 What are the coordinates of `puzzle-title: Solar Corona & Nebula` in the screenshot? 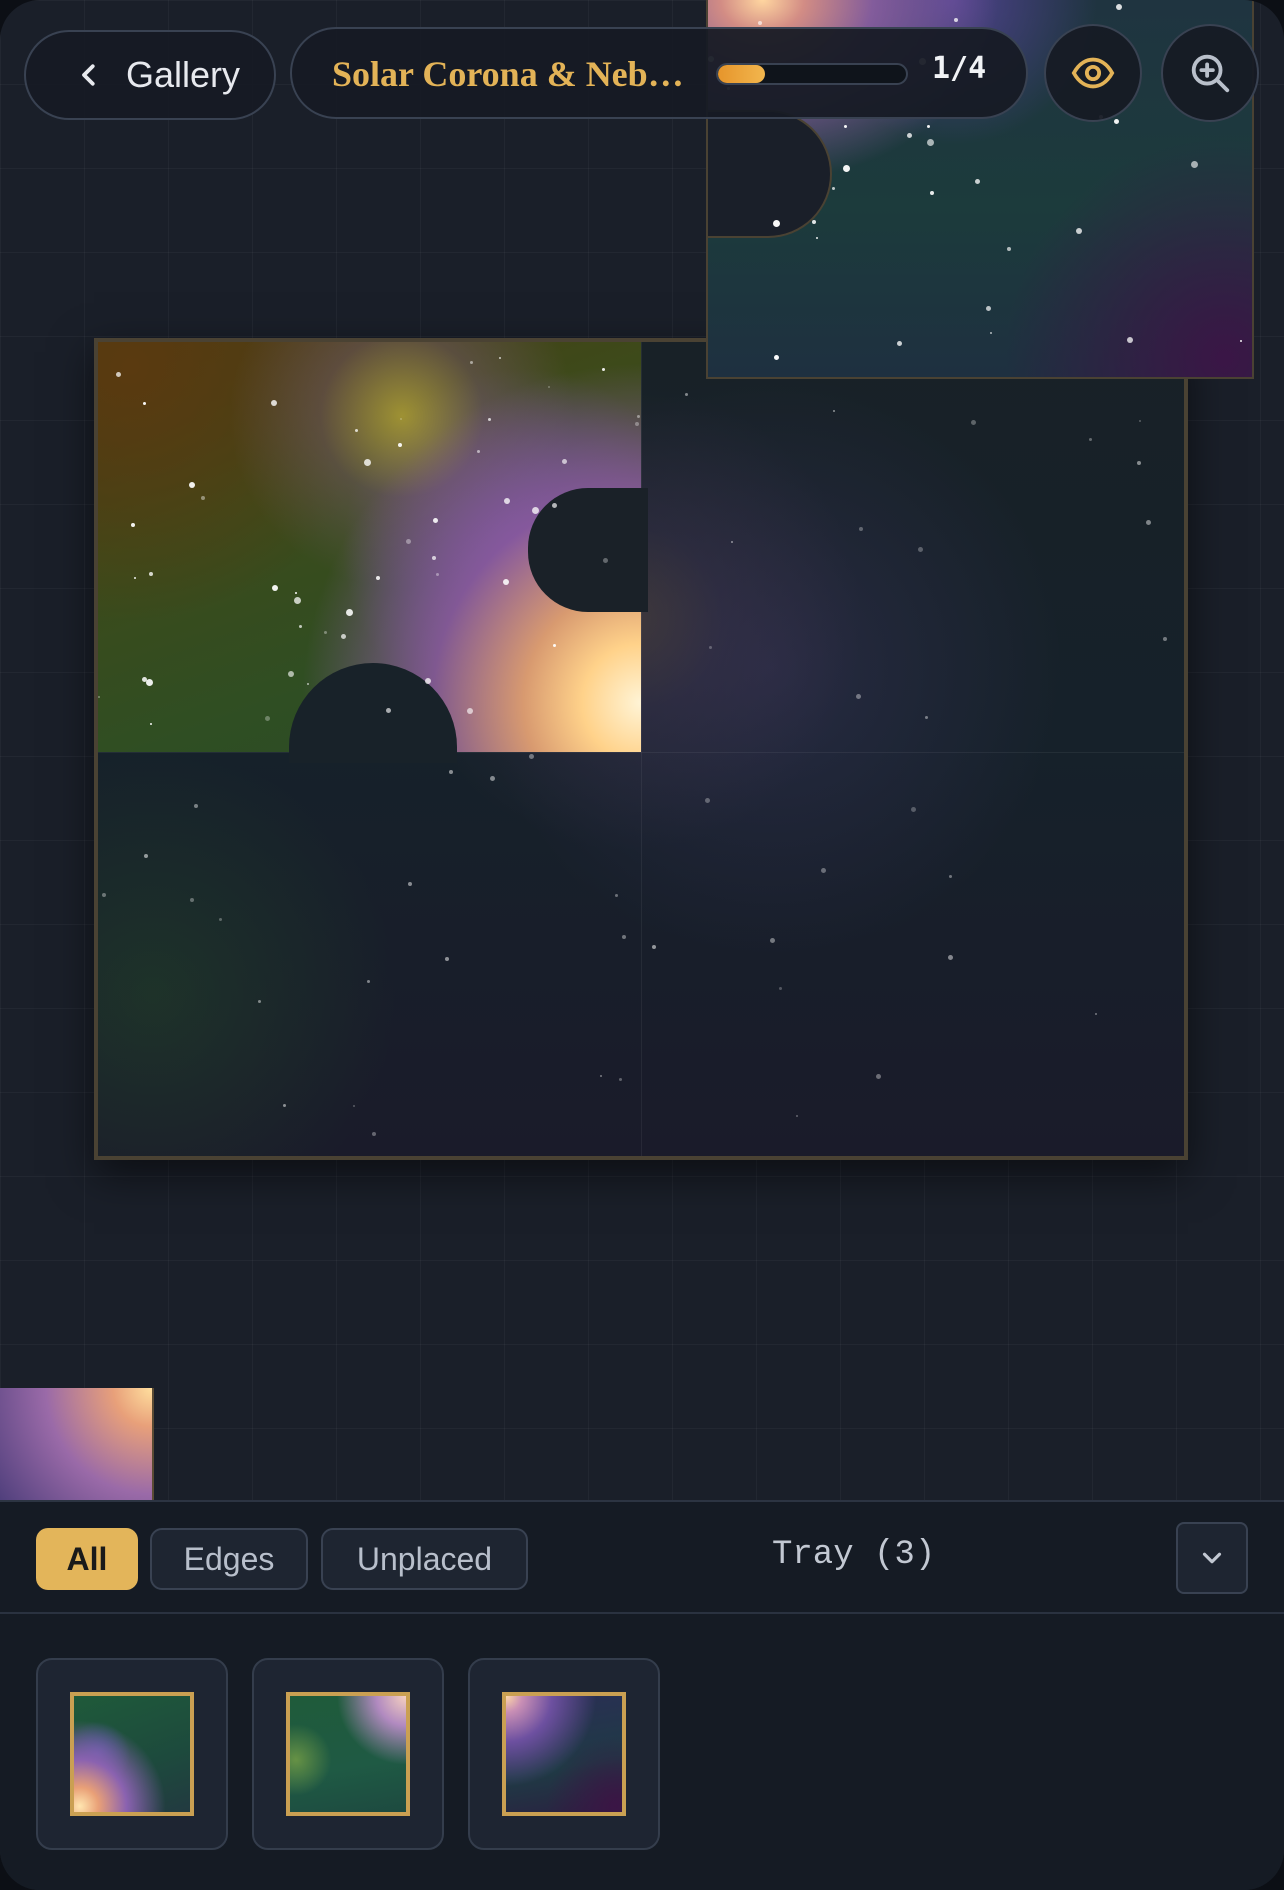 It's located at (512, 74).